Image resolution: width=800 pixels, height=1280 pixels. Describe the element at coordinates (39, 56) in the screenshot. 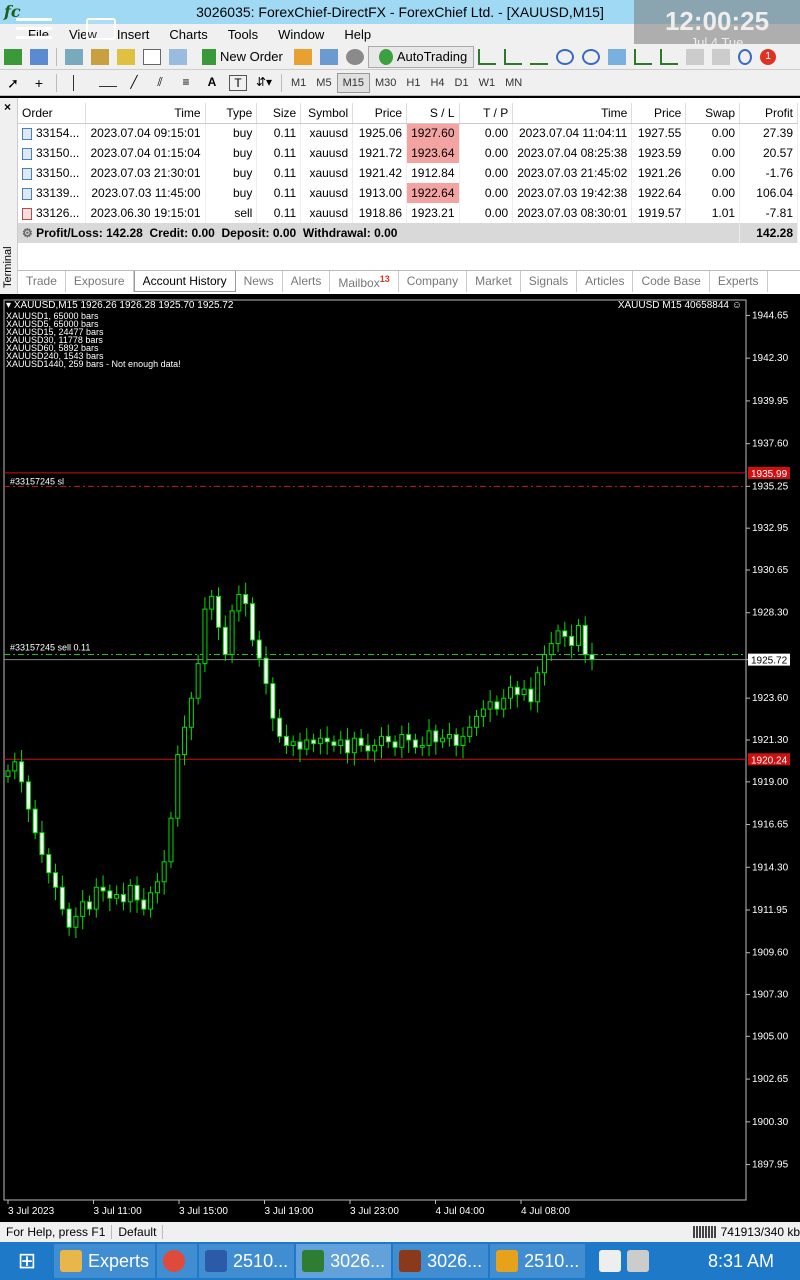

I see `profiles-icon` at that location.